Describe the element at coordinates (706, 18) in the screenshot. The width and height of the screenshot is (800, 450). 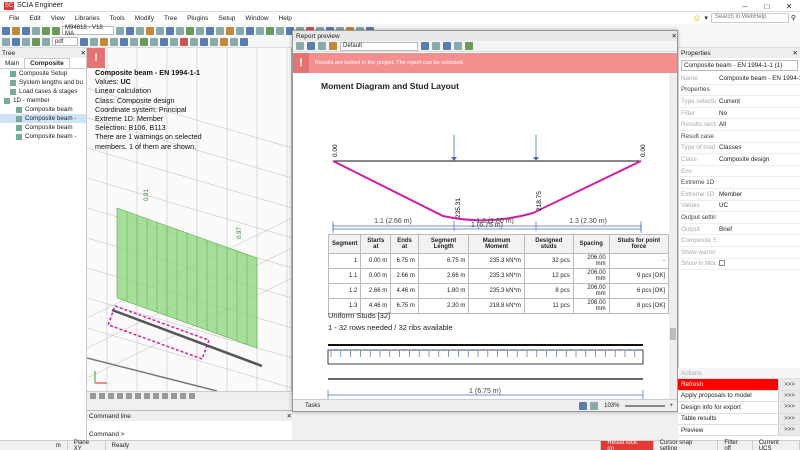
I see `dropdown-arrow-icon: ▾` at that location.